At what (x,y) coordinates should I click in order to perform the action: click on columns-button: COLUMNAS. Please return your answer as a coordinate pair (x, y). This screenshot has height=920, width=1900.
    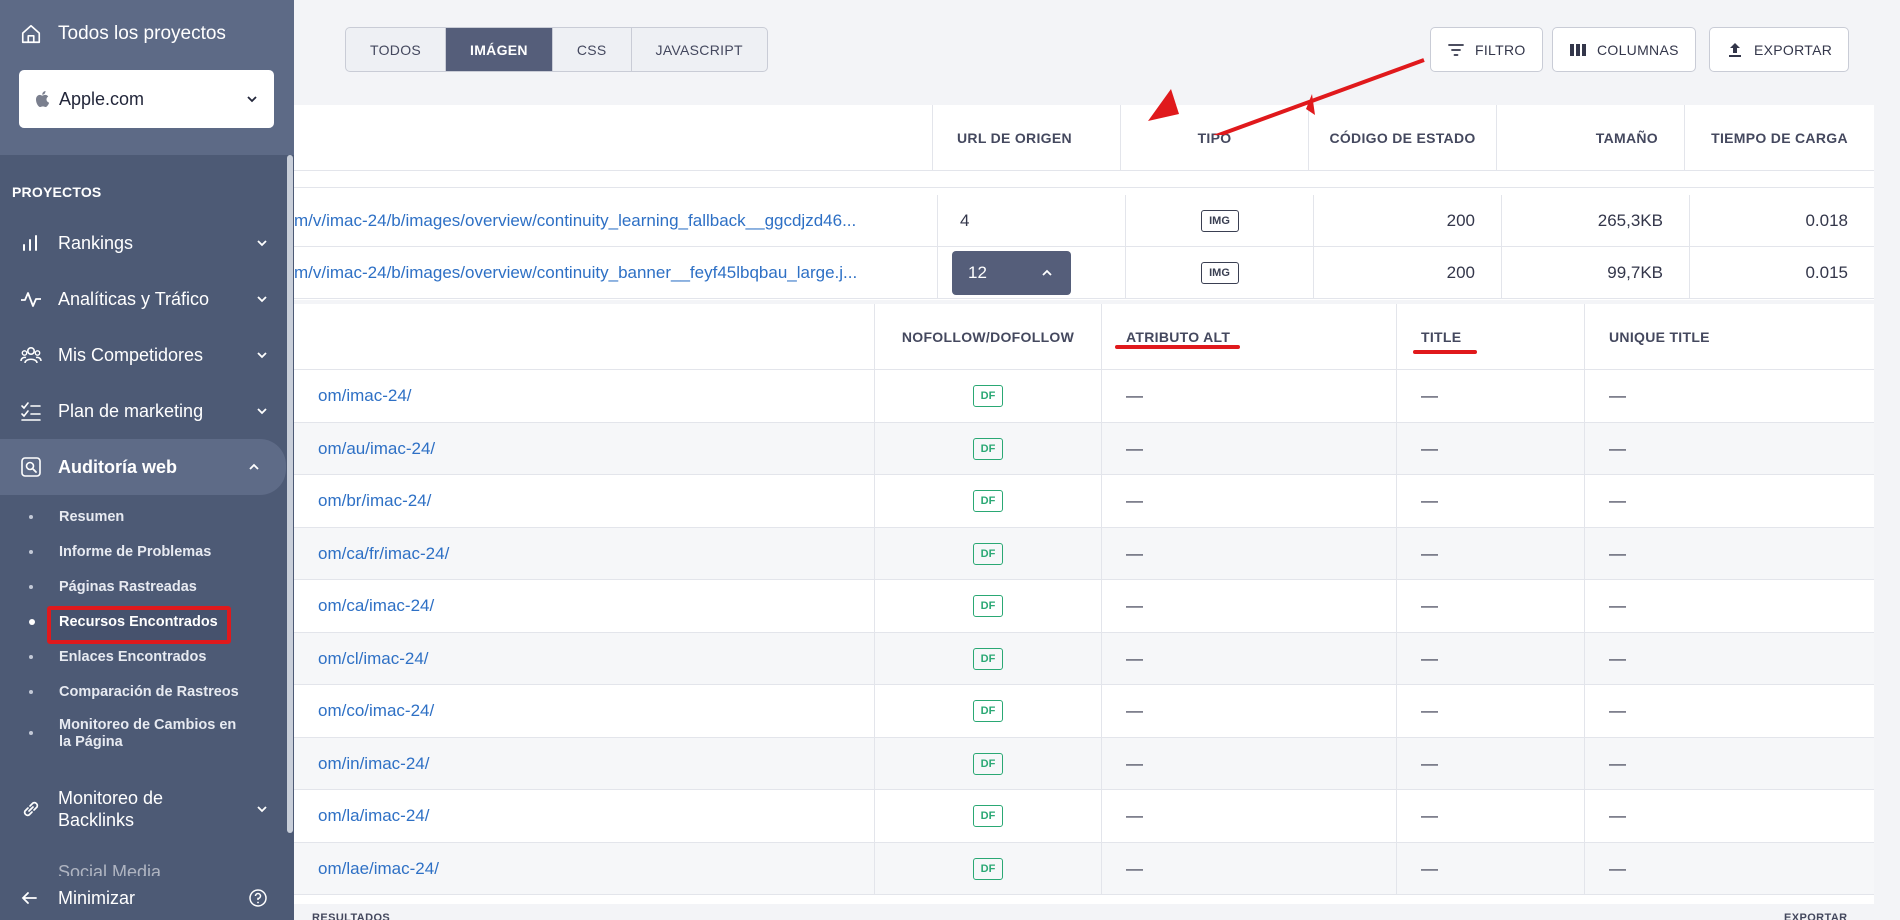
    Looking at the image, I should click on (1624, 49).